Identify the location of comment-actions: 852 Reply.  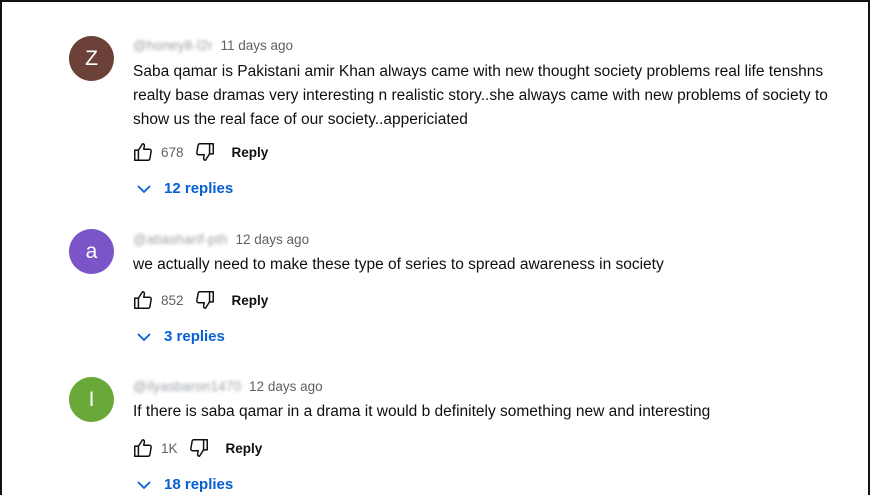
(199, 300).